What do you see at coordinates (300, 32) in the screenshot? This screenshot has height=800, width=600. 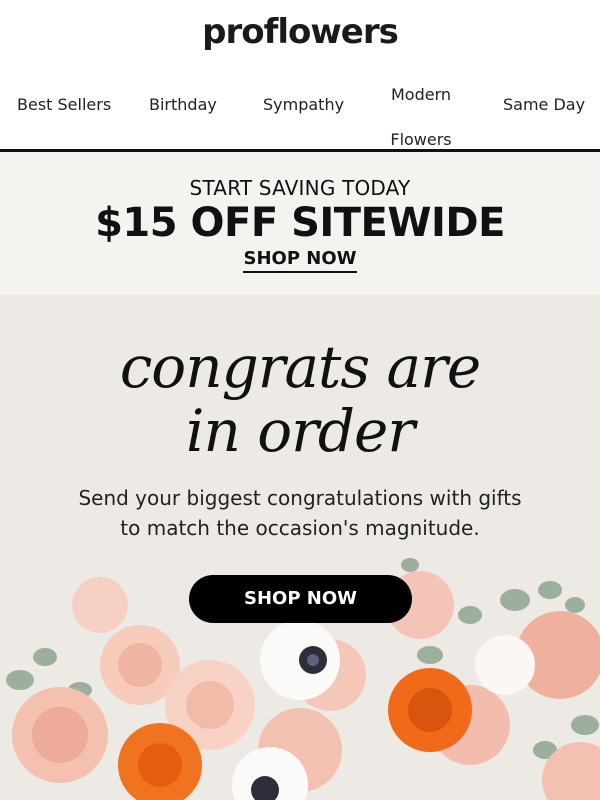 I see `proflowers-logo: proflowers` at bounding box center [300, 32].